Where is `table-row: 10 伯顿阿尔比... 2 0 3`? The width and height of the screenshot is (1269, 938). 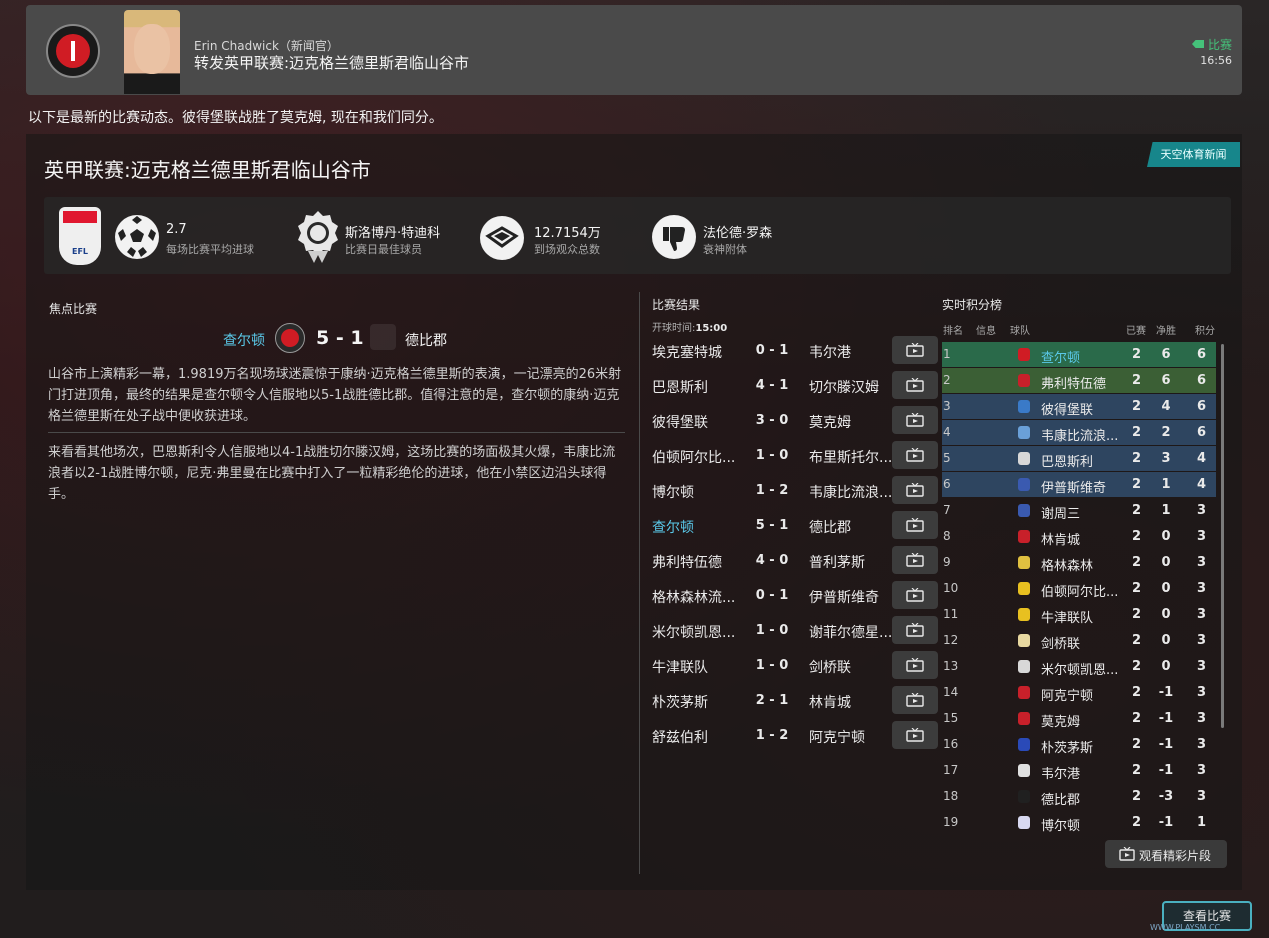
table-row: 10 伯顿阿尔比... 2 0 3 is located at coordinates (1079, 588).